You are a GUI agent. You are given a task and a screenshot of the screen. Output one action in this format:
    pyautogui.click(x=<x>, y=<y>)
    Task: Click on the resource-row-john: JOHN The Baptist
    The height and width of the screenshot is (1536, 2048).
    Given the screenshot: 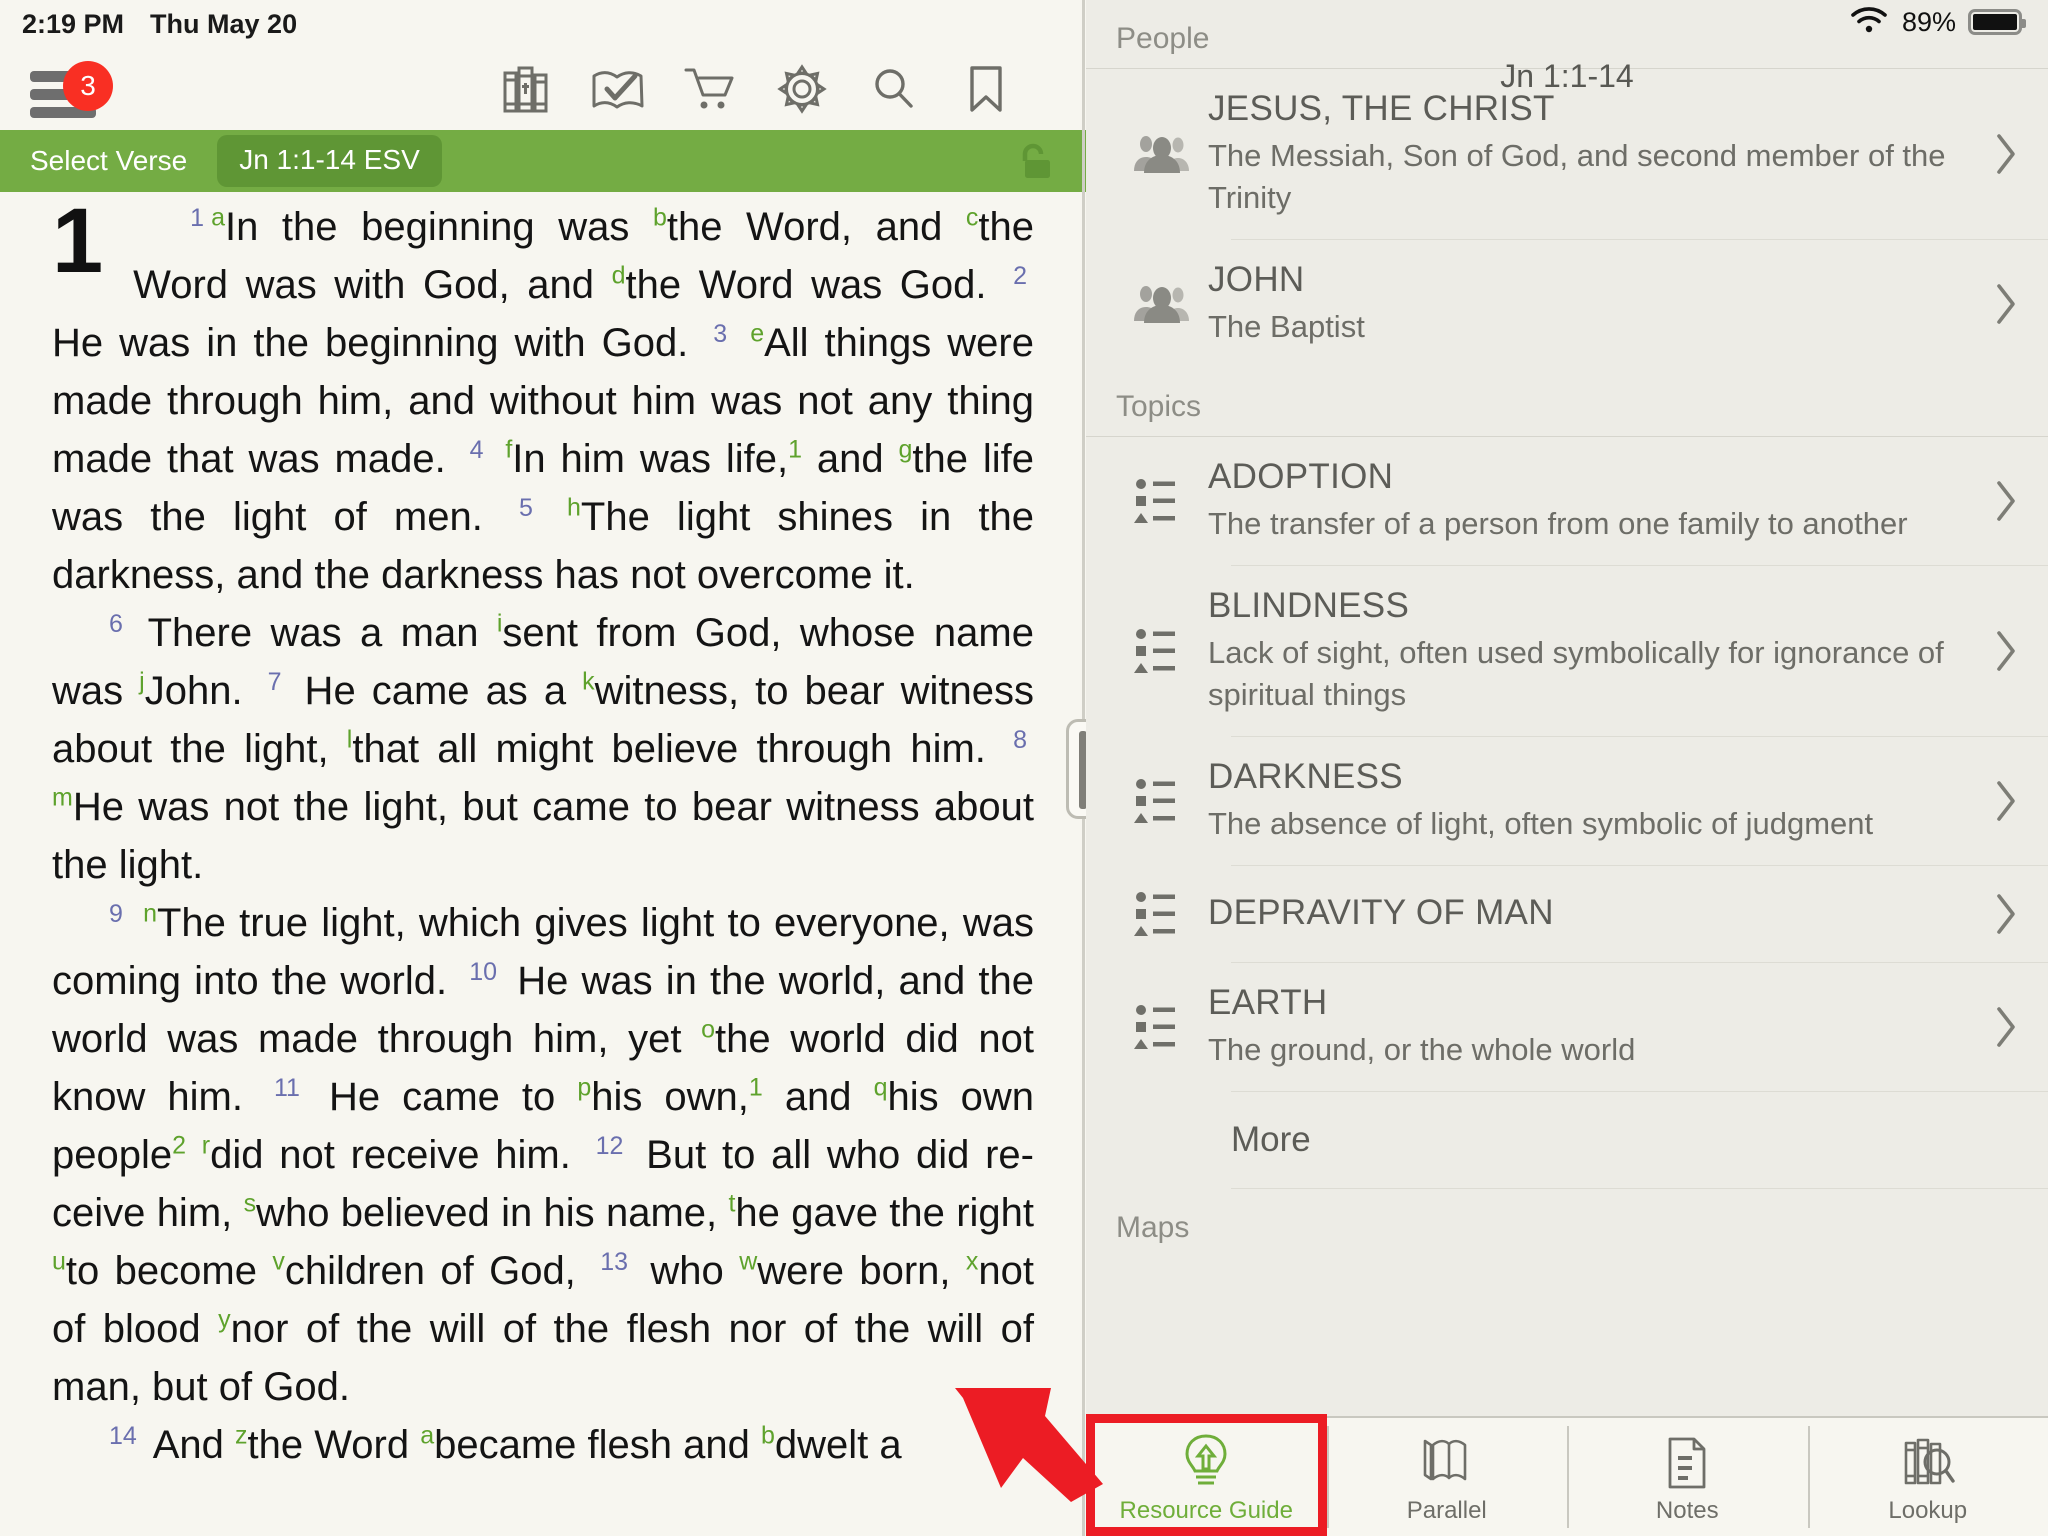 What is the action you would take?
    pyautogui.click(x=1567, y=304)
    